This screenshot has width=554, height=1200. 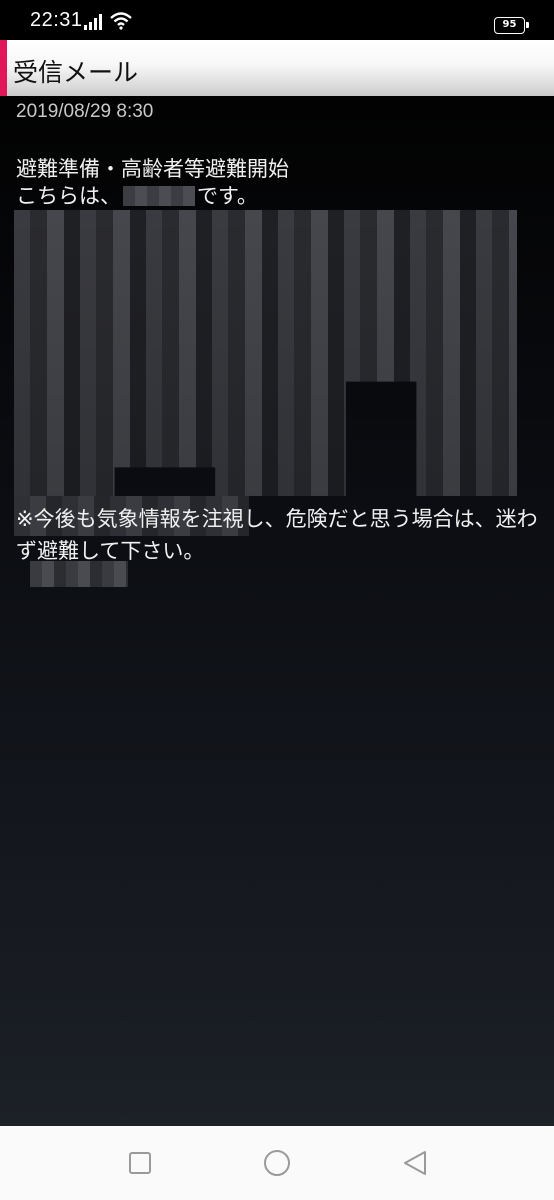 I want to click on redacted-signature, so click(x=79, y=574).